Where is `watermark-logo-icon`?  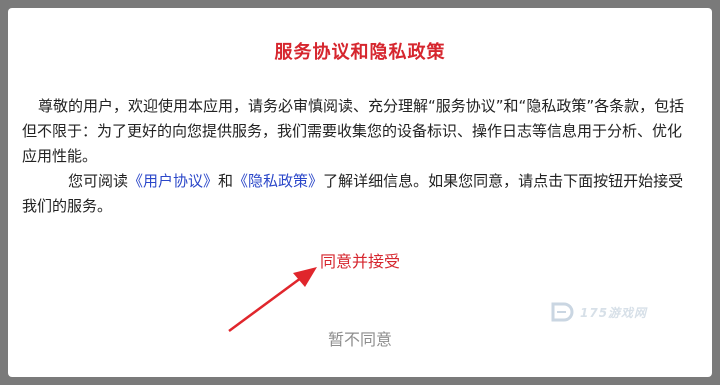
watermark-logo-icon is located at coordinates (562, 312).